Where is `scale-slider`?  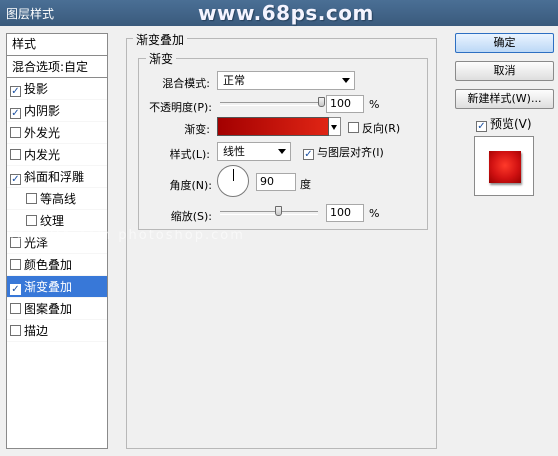
scale-slider is located at coordinates (269, 213).